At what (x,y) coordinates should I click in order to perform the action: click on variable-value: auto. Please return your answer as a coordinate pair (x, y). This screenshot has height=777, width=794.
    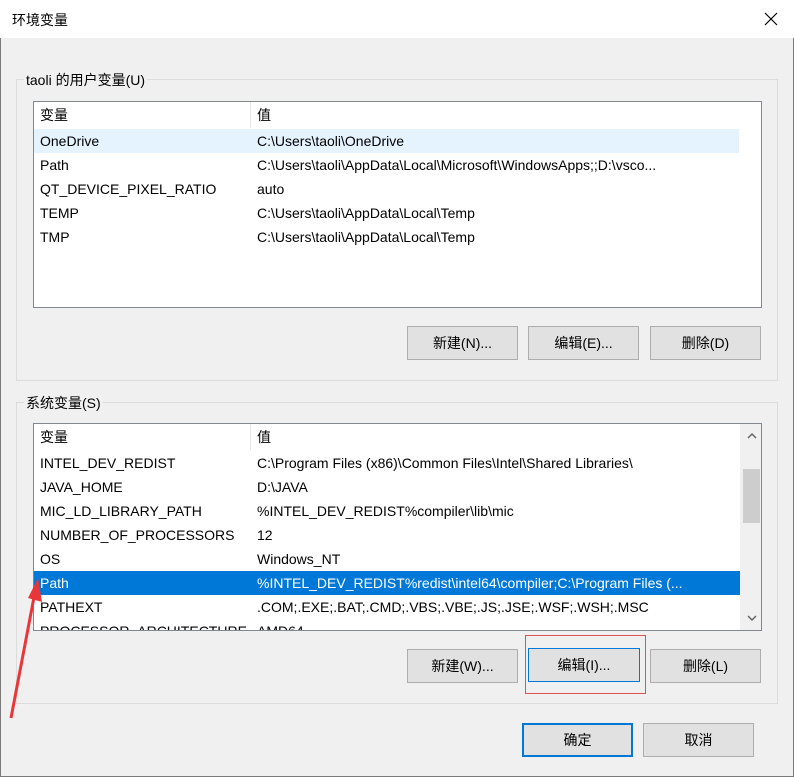
    Looking at the image, I should click on (271, 189).